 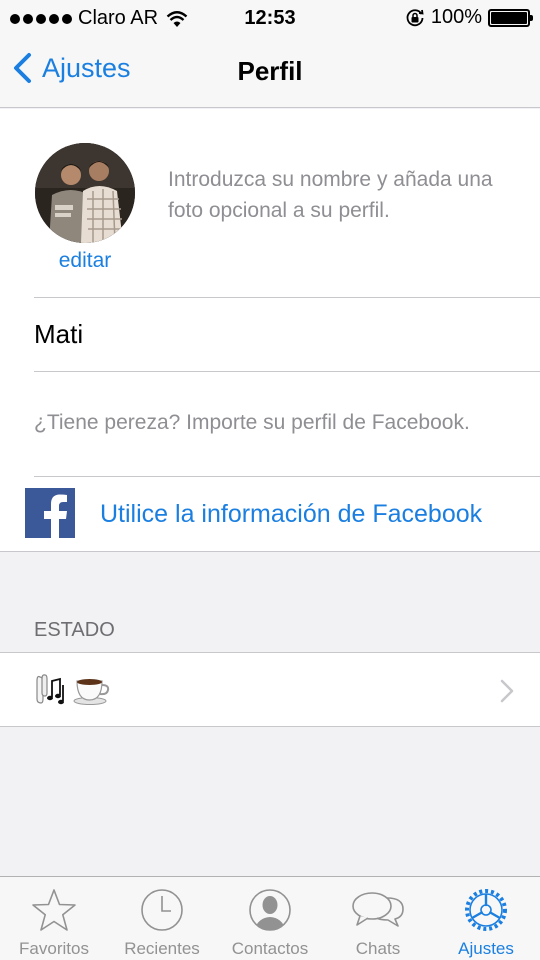 I want to click on profile-photo, so click(x=85, y=193).